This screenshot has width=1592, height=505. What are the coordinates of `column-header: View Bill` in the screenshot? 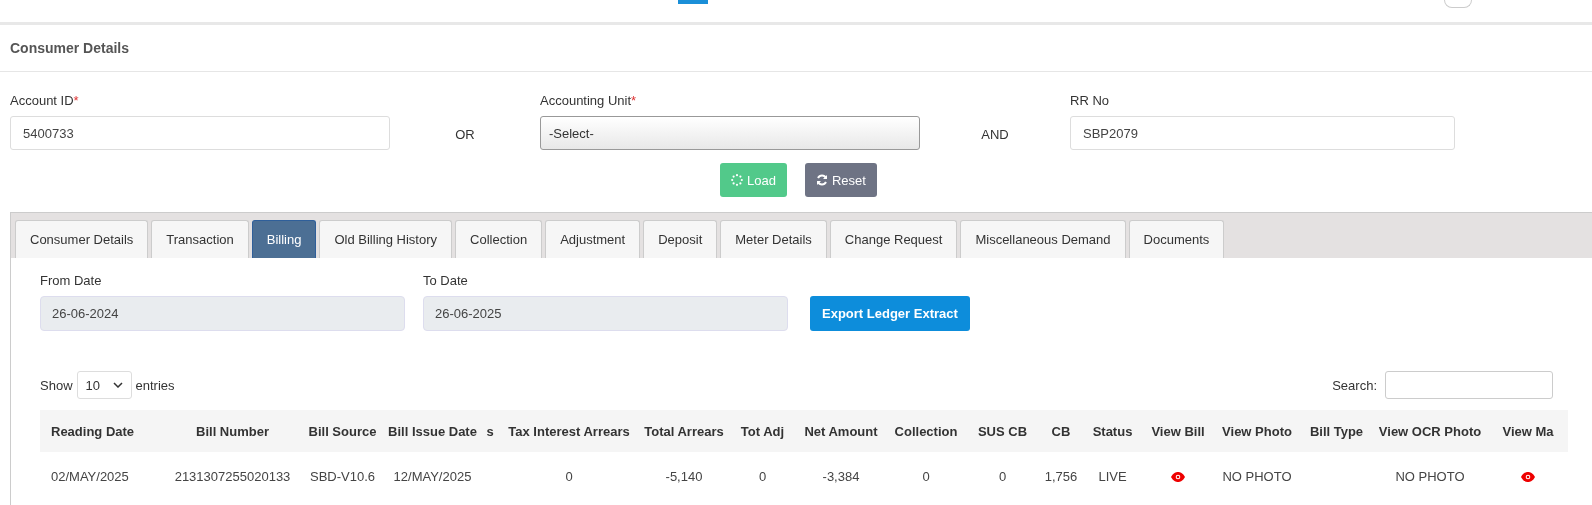 It's located at (1178, 431).